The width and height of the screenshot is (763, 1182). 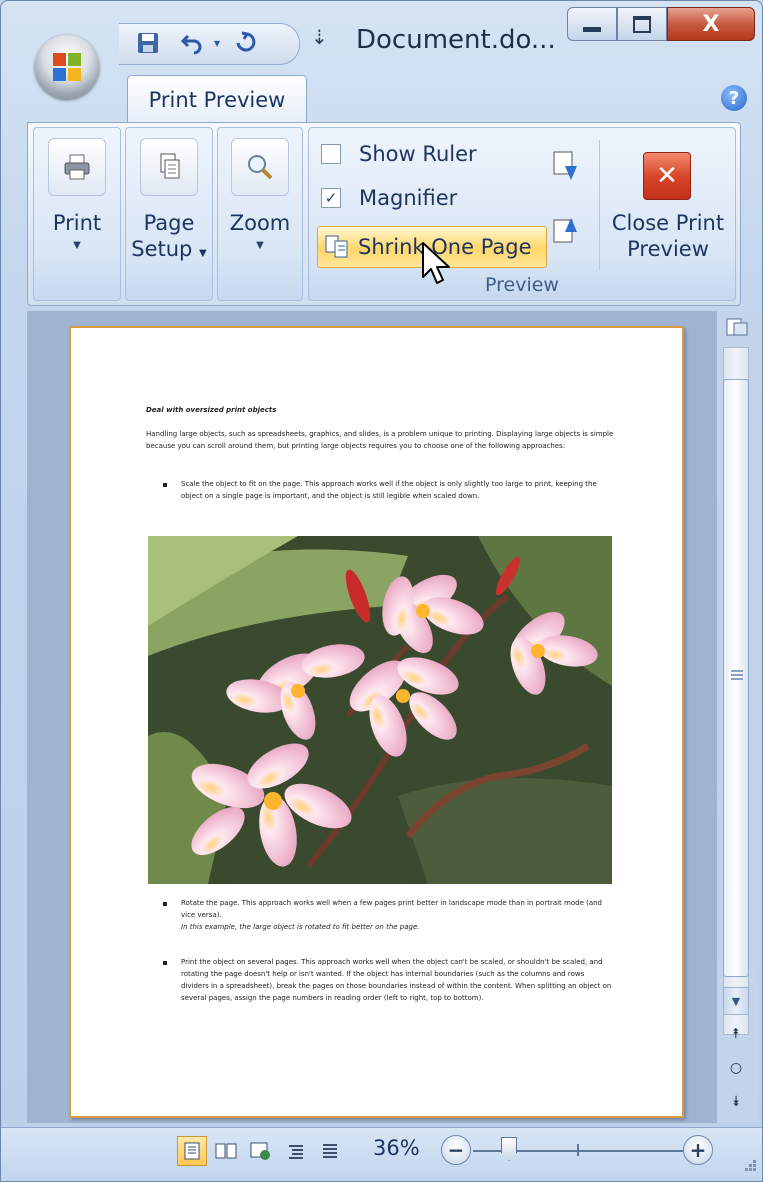 I want to click on magnifier-box: ✓, so click(x=331, y=198).